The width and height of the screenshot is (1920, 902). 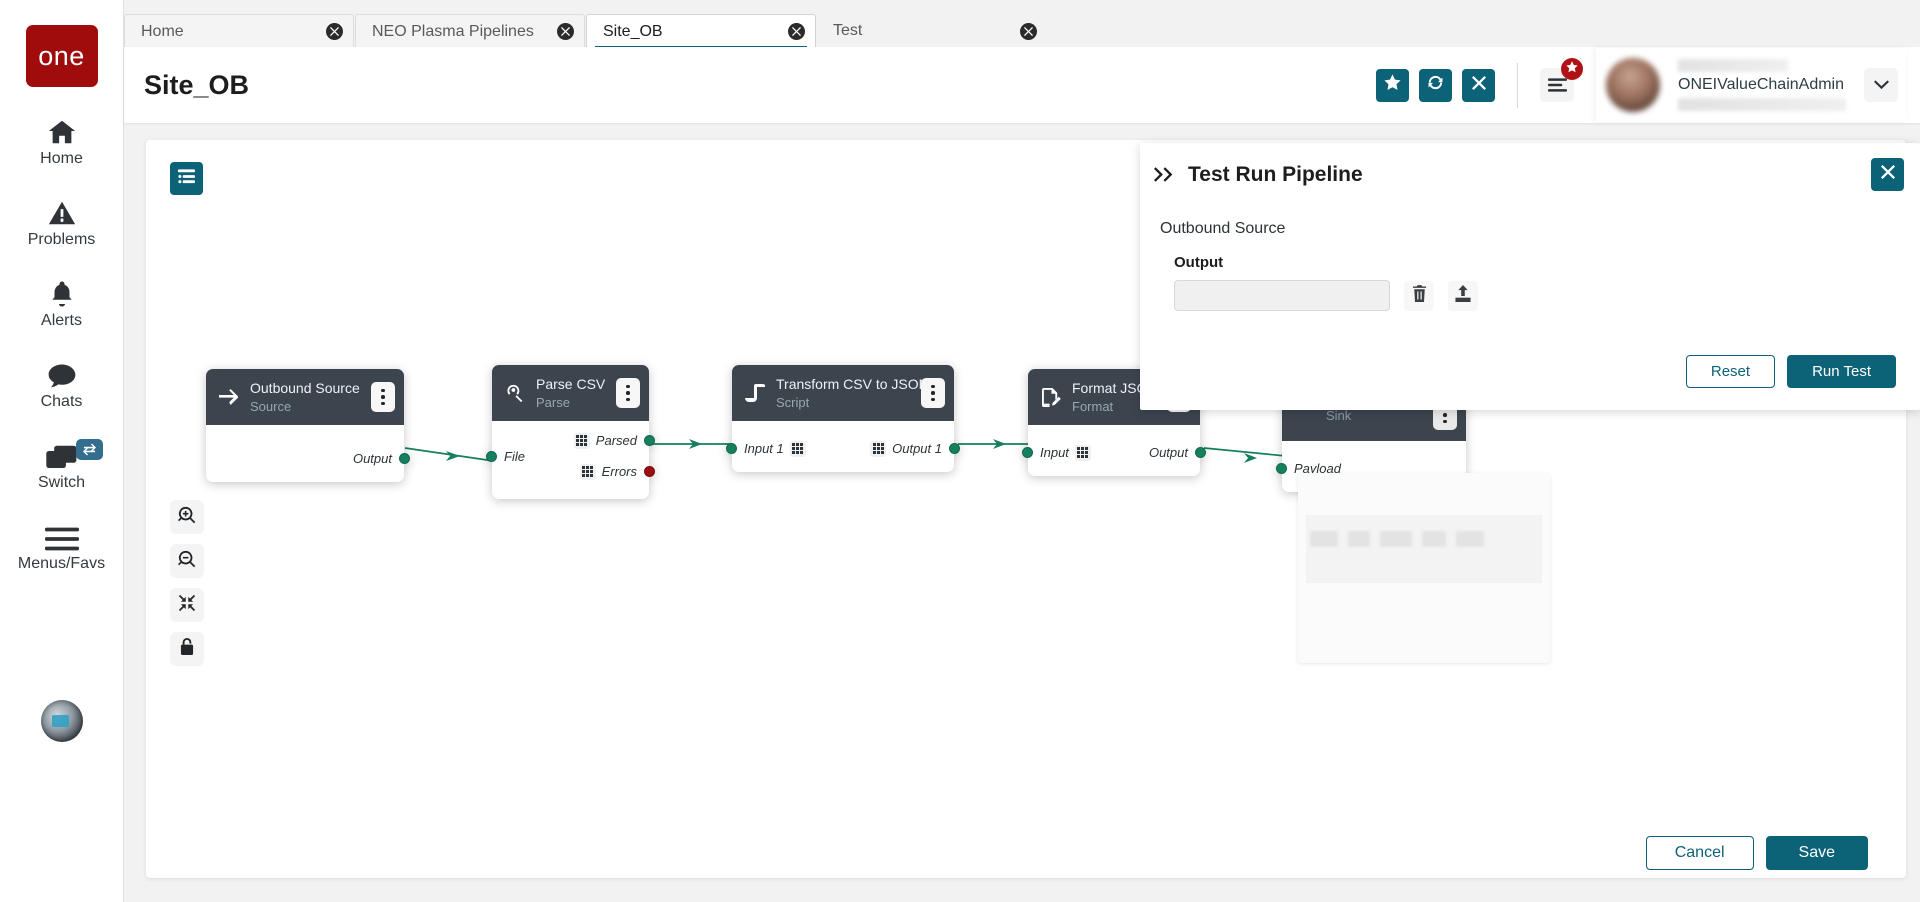 I want to click on tab-test-label: Test, so click(x=848, y=30).